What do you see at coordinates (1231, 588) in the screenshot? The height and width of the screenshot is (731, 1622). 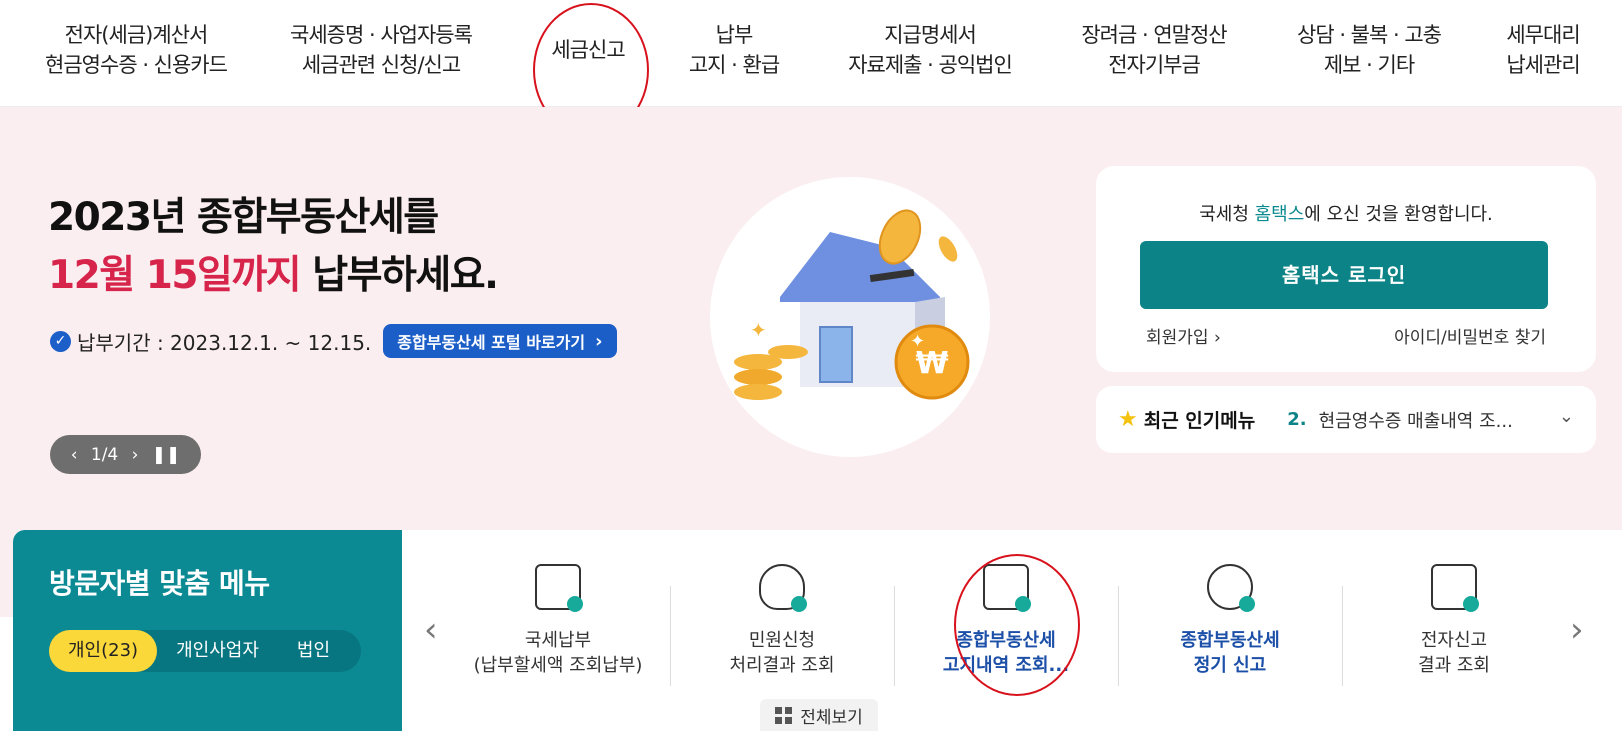 I see `heart-hands-icon` at bounding box center [1231, 588].